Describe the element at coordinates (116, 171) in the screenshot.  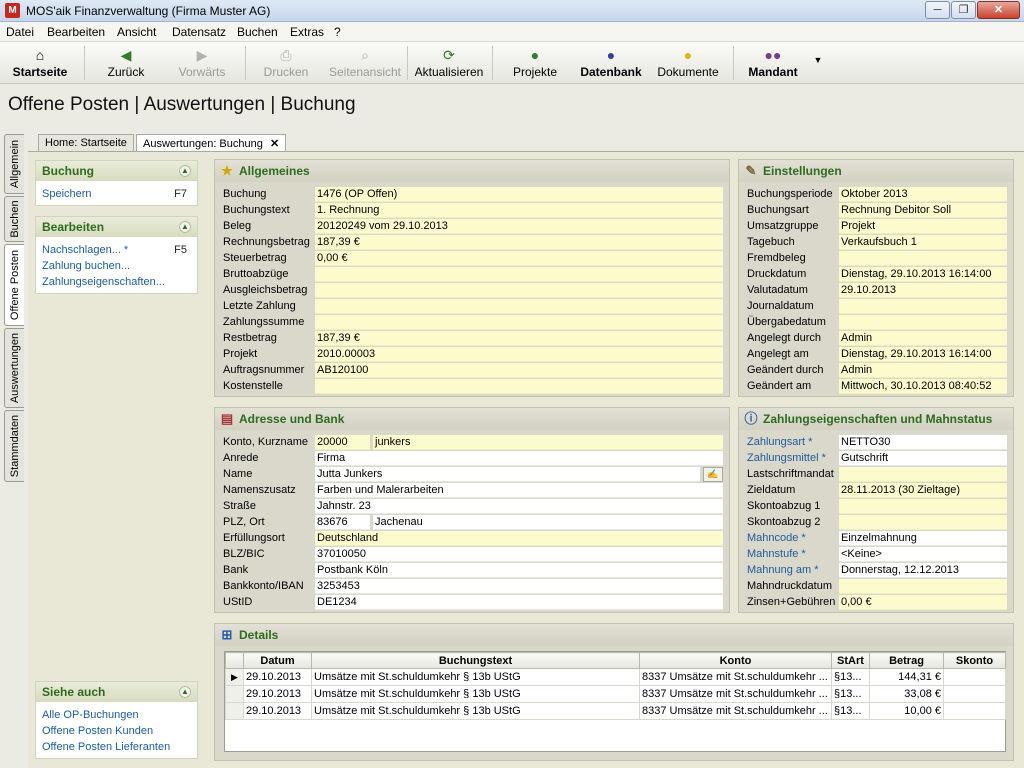
I see `sidebar-buchung-header: Buchung ▲` at that location.